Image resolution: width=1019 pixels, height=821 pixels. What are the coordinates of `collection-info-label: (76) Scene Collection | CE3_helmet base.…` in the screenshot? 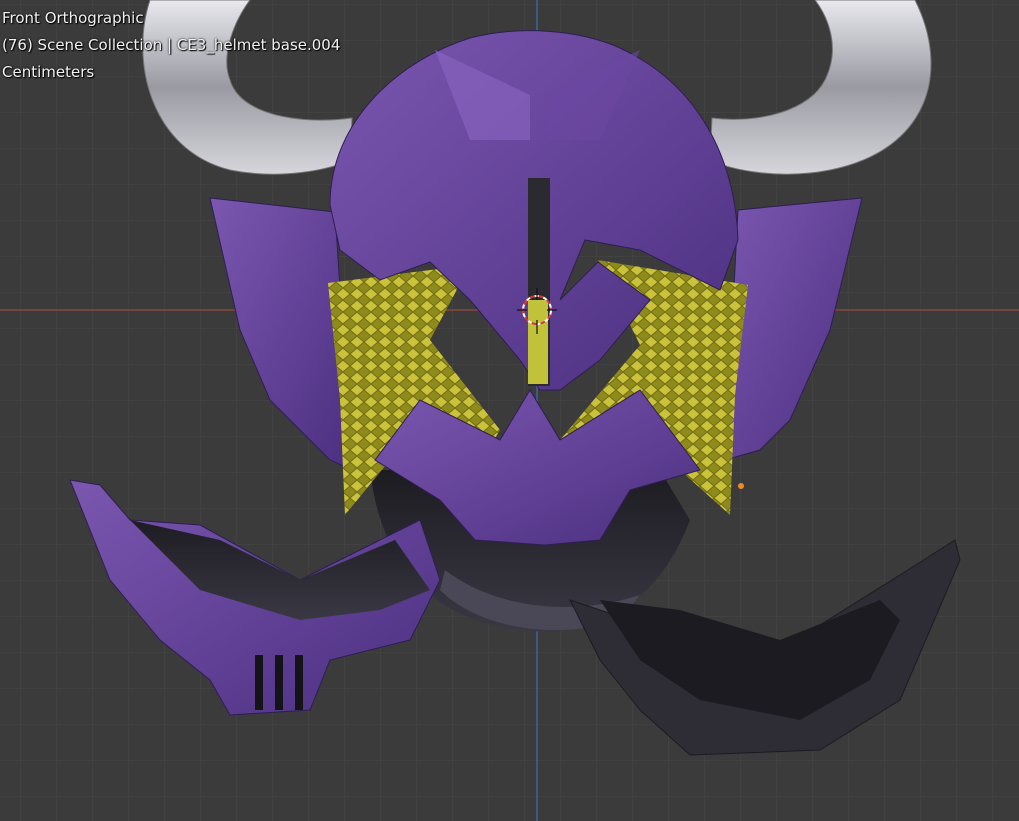 It's located at (171, 45).